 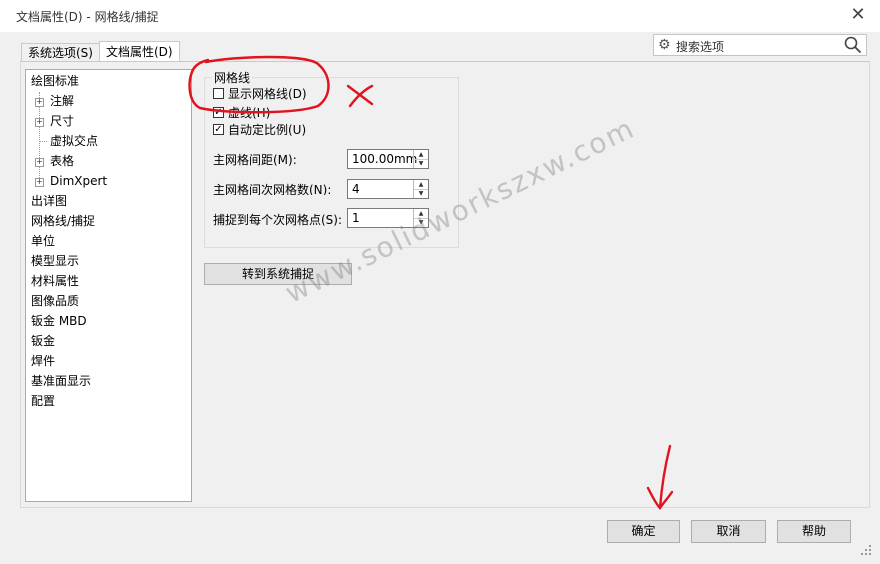 What do you see at coordinates (62, 101) in the screenshot?
I see `tree-item-annotations: 注解` at bounding box center [62, 101].